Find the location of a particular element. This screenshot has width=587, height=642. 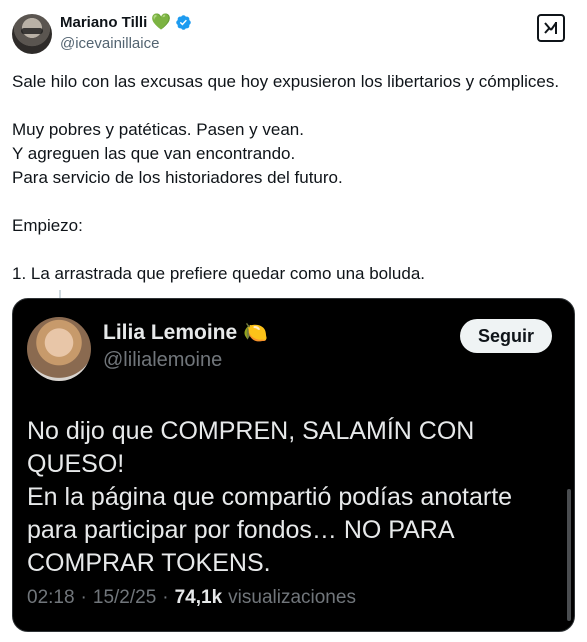

quoted-views-count: 74,1k is located at coordinates (198, 597).